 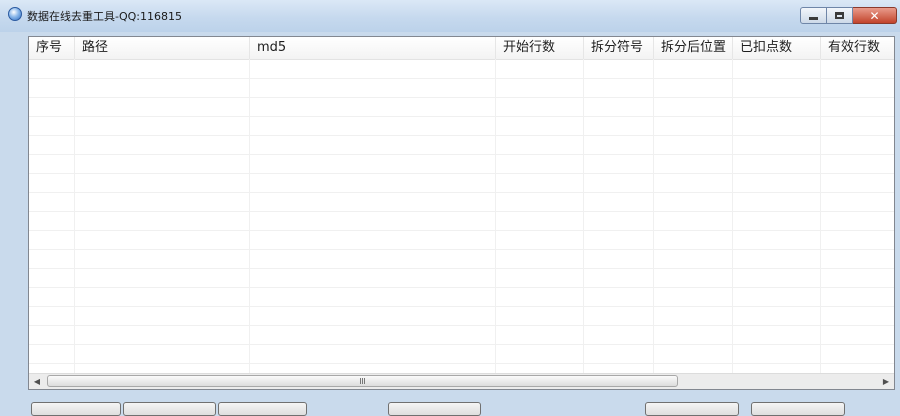 I want to click on column-header-path: 路径, so click(x=162, y=48).